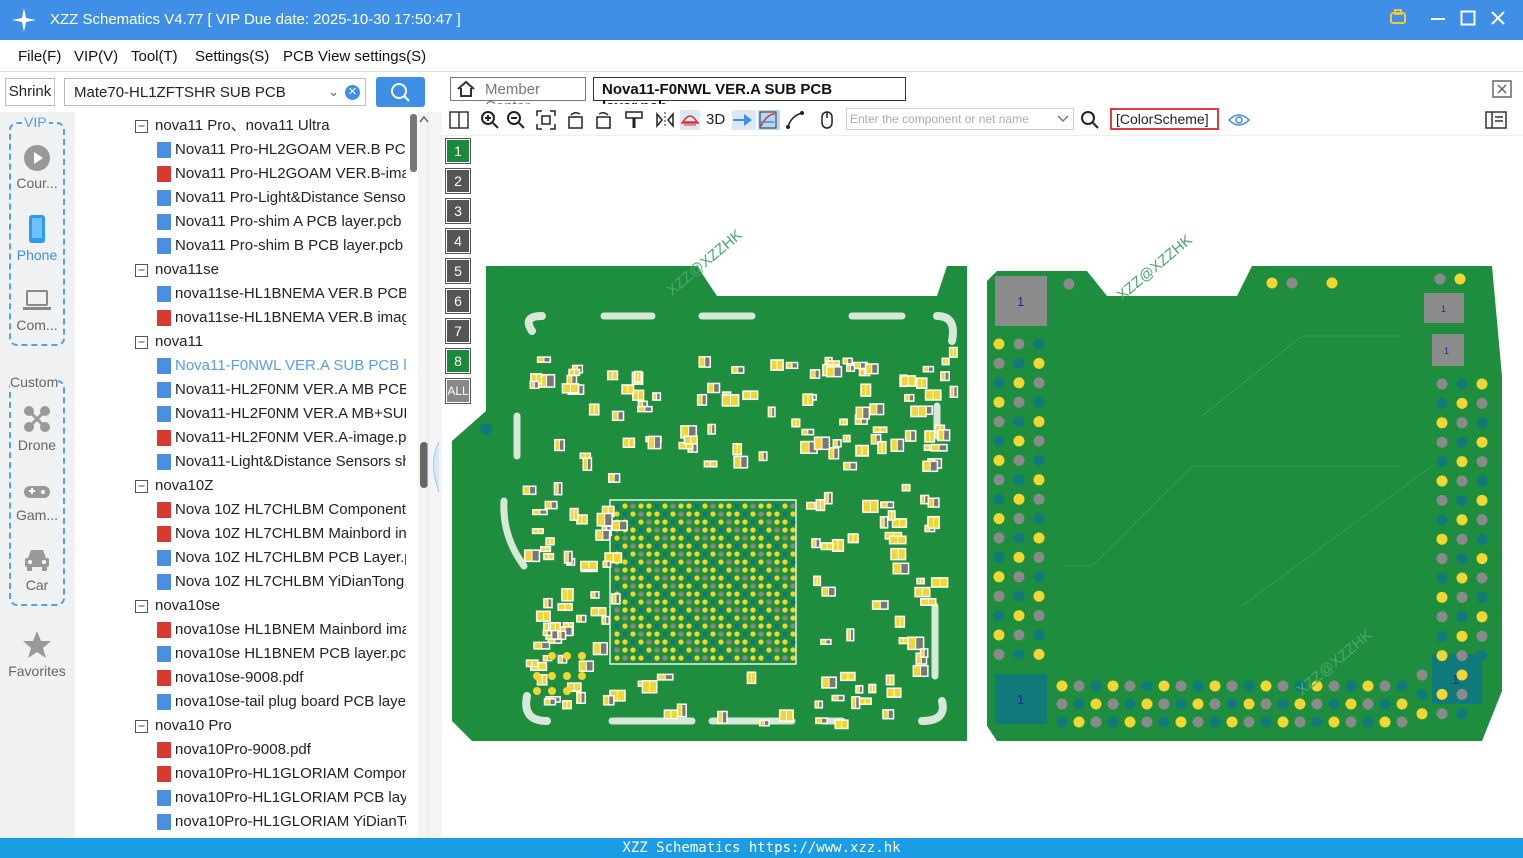 The width and height of the screenshot is (1523, 858). I want to click on panel-toggle-icon, so click(1496, 120).